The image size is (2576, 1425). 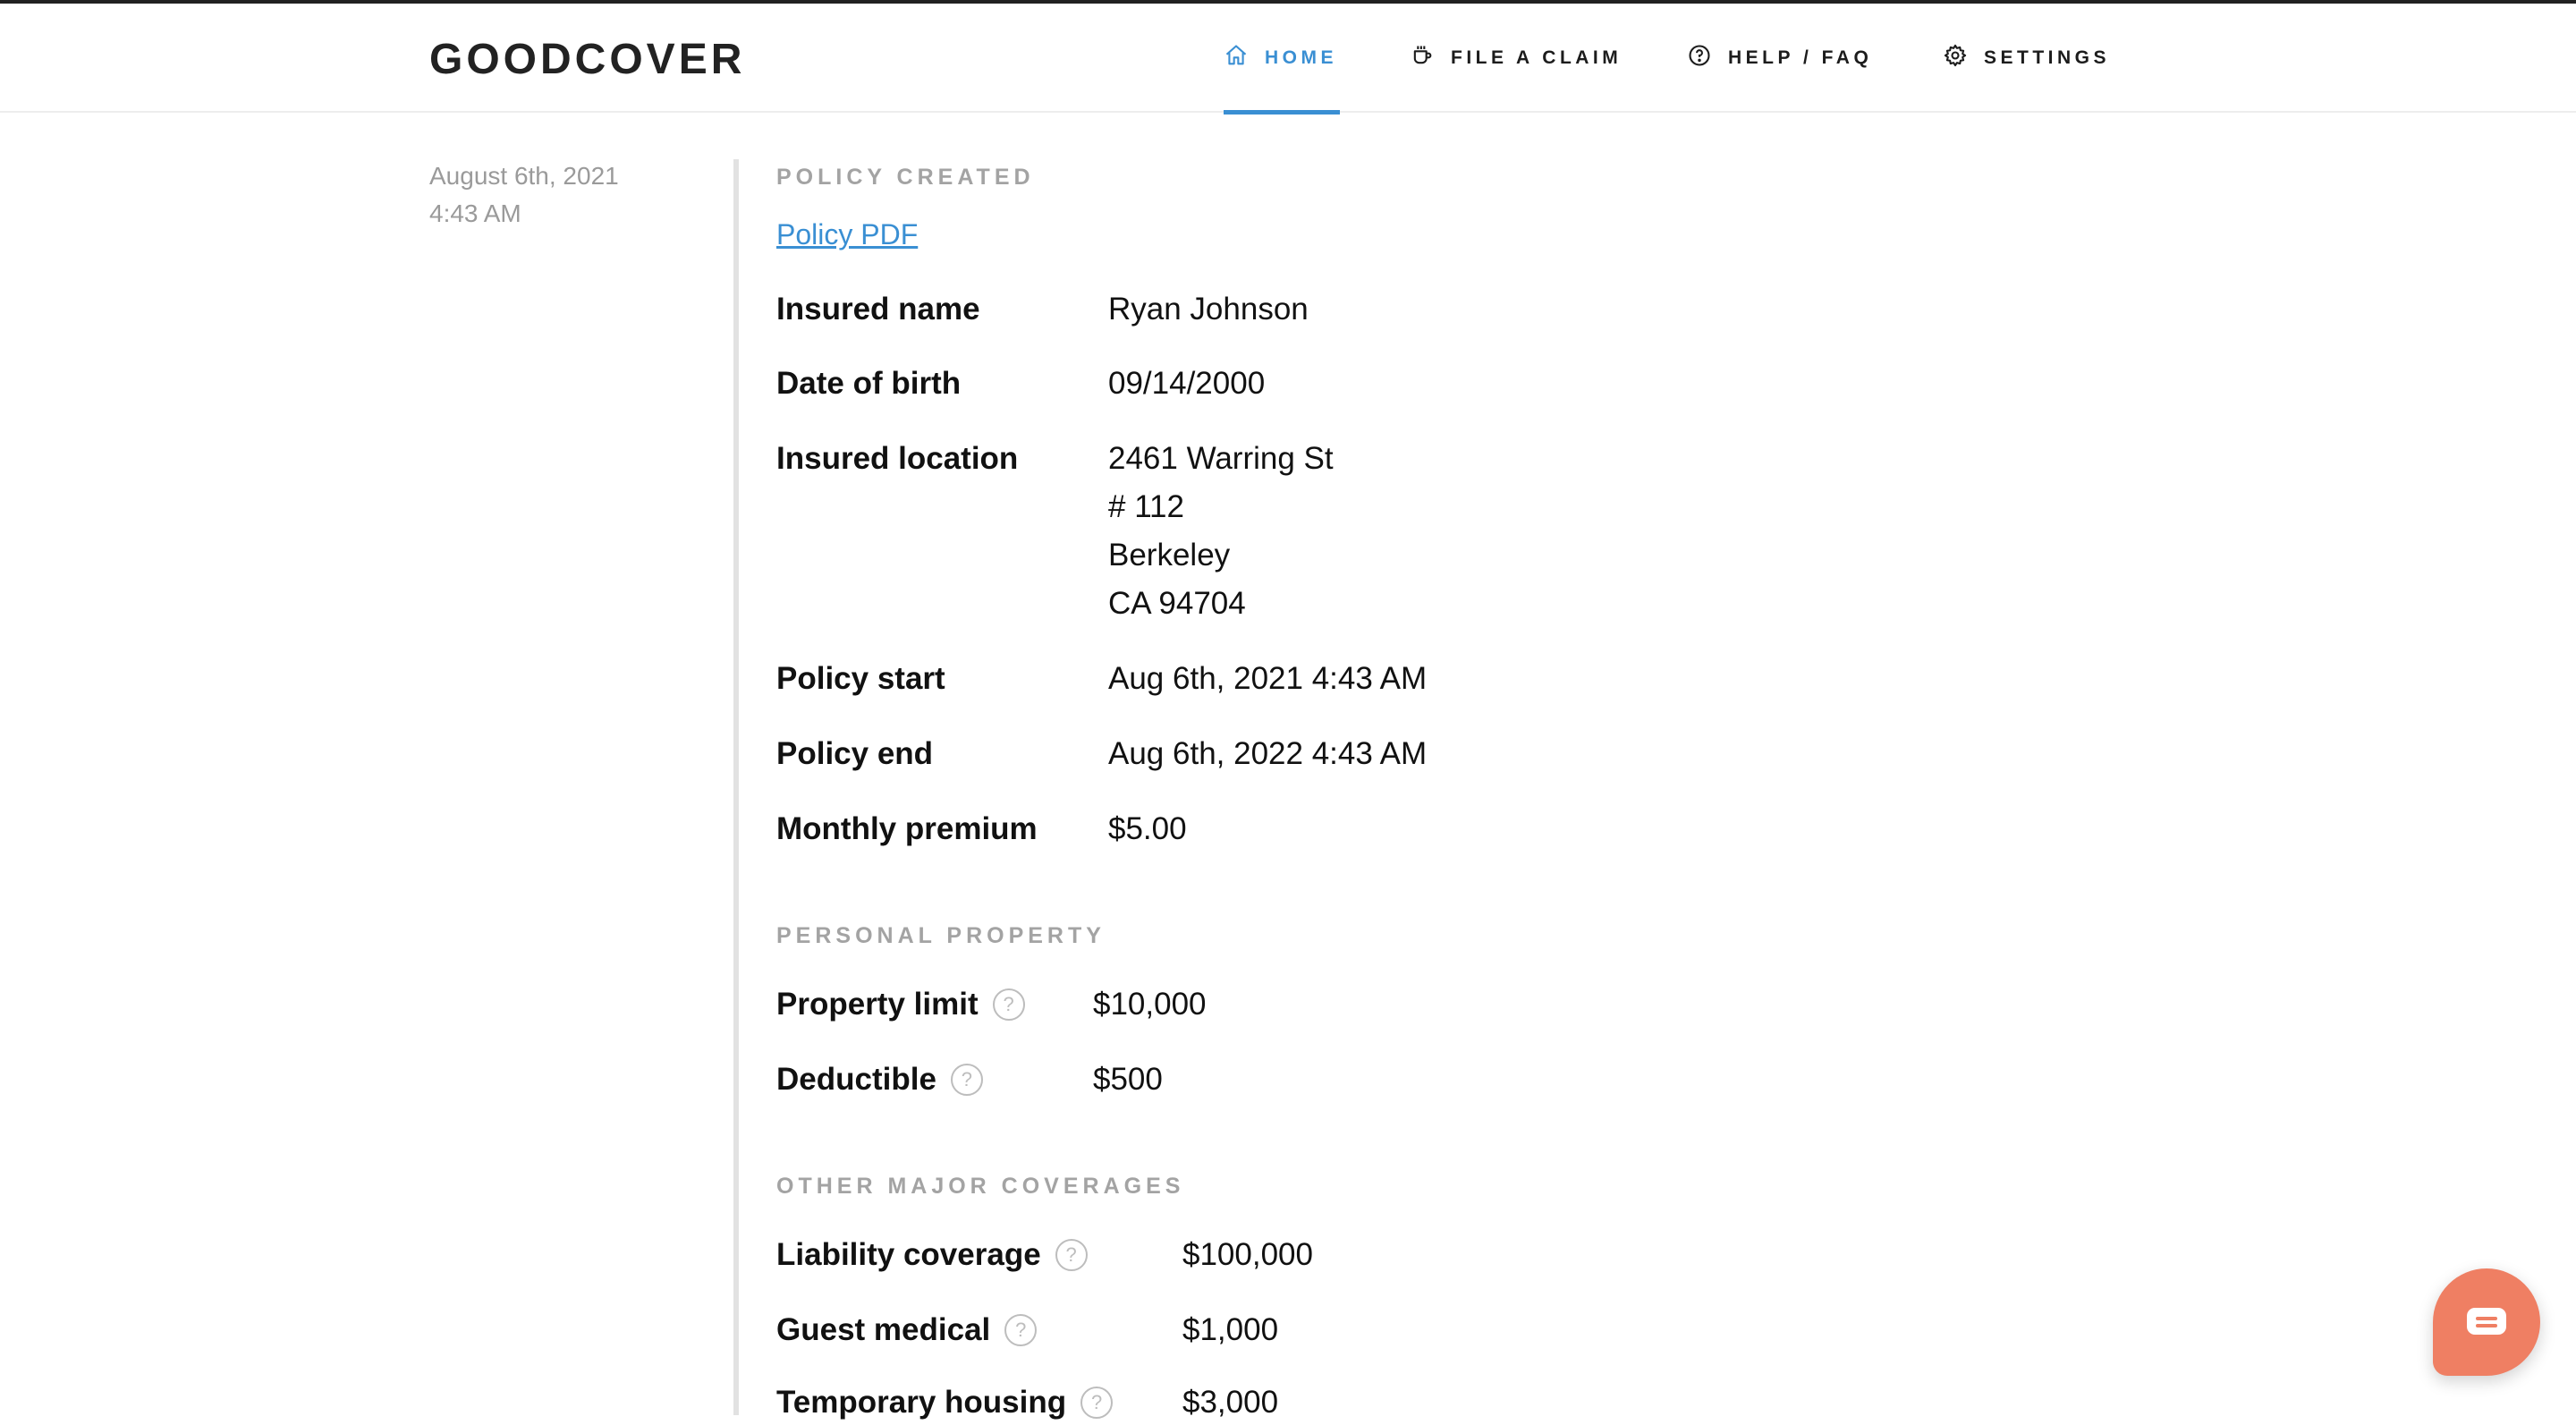 What do you see at coordinates (1128, 1079) in the screenshot?
I see `field-value: $500` at bounding box center [1128, 1079].